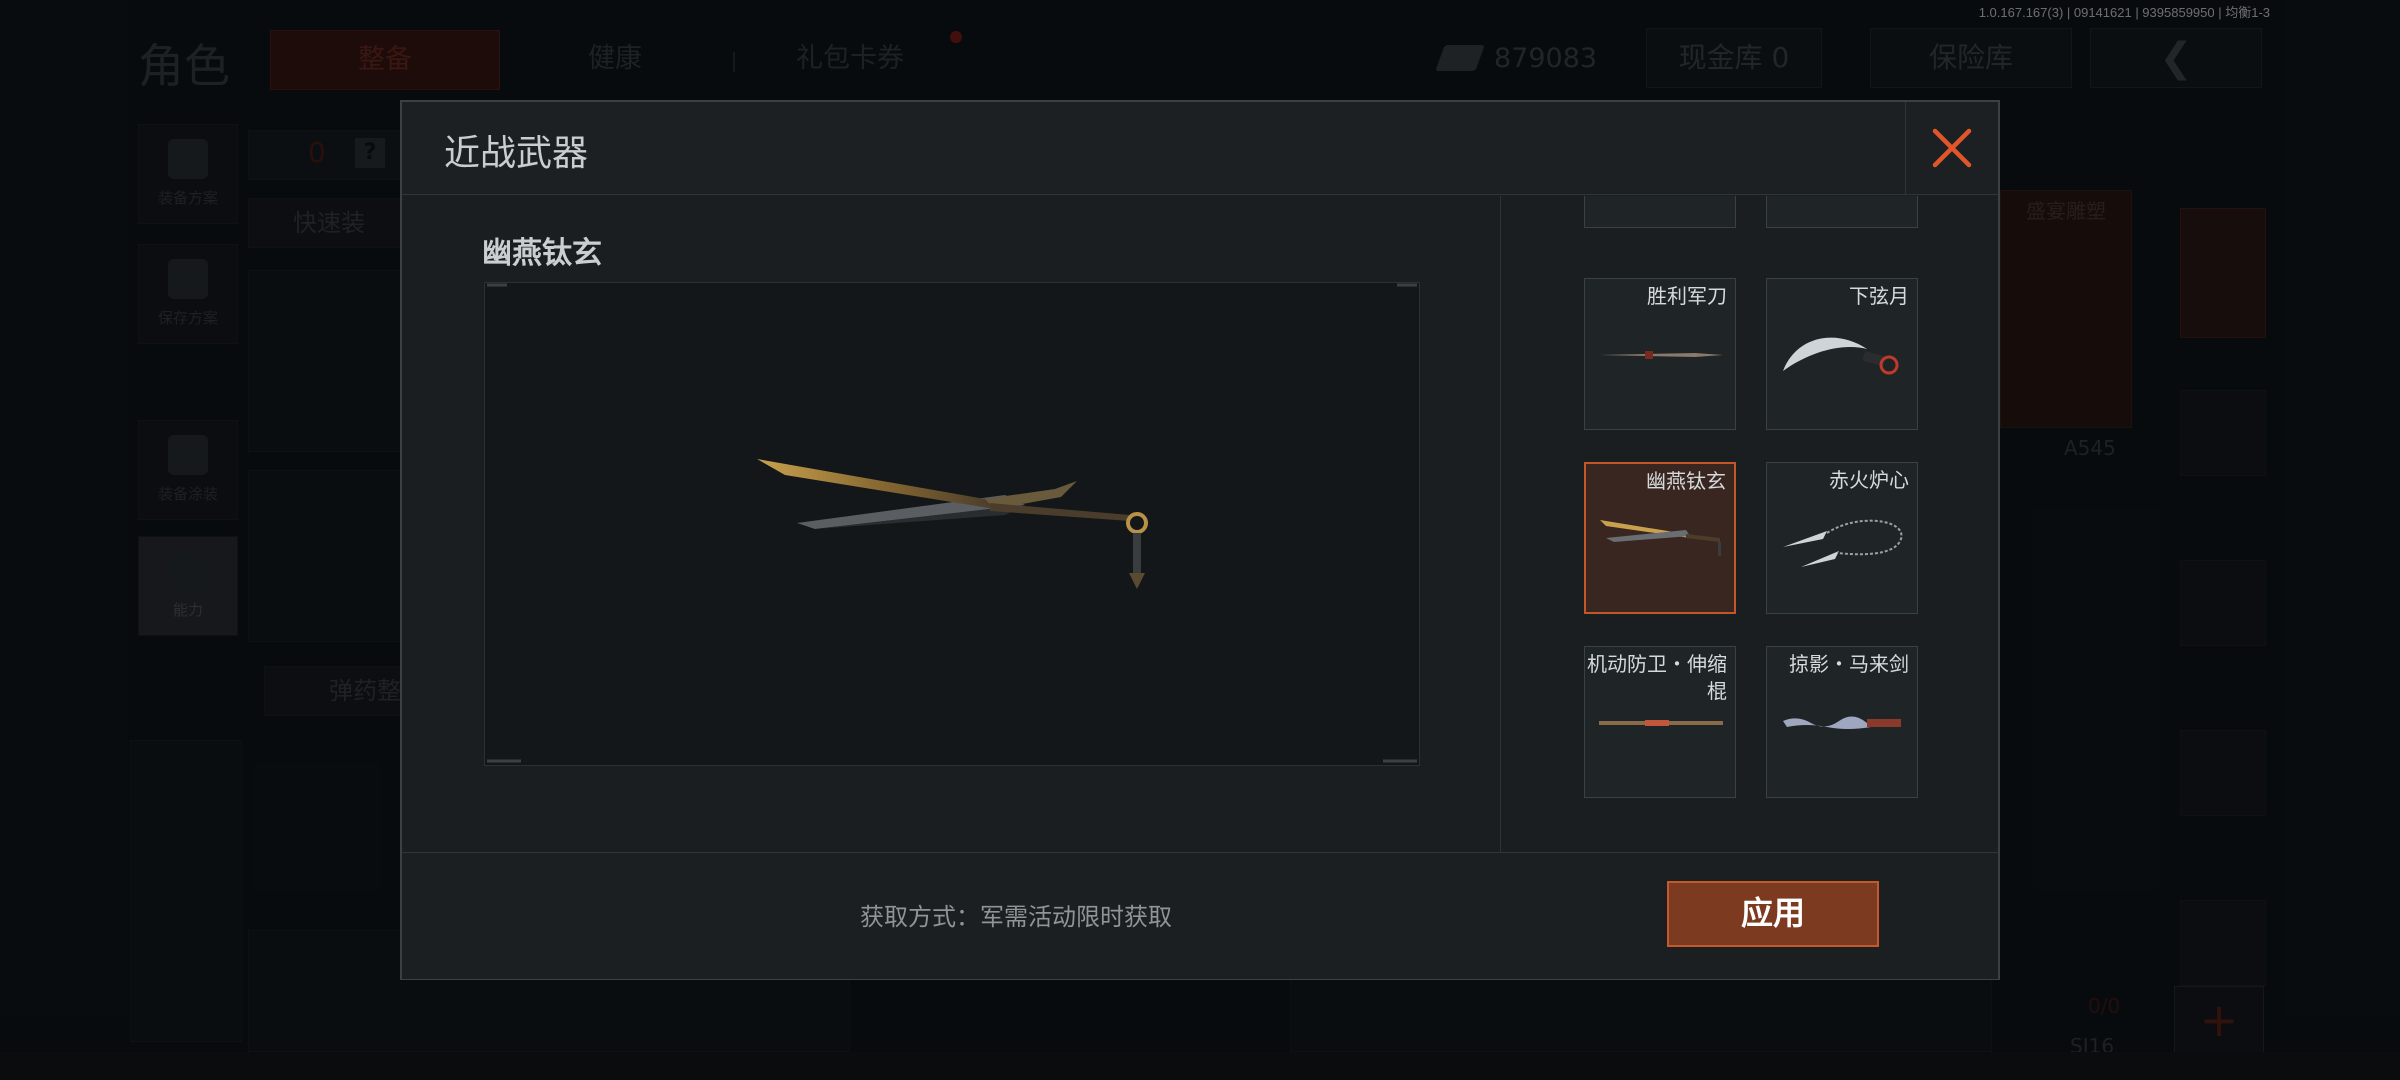 Image resolution: width=2400 pixels, height=1080 pixels. What do you see at coordinates (2223, 773) in the screenshot?
I see `side-slot-magazine` at bounding box center [2223, 773].